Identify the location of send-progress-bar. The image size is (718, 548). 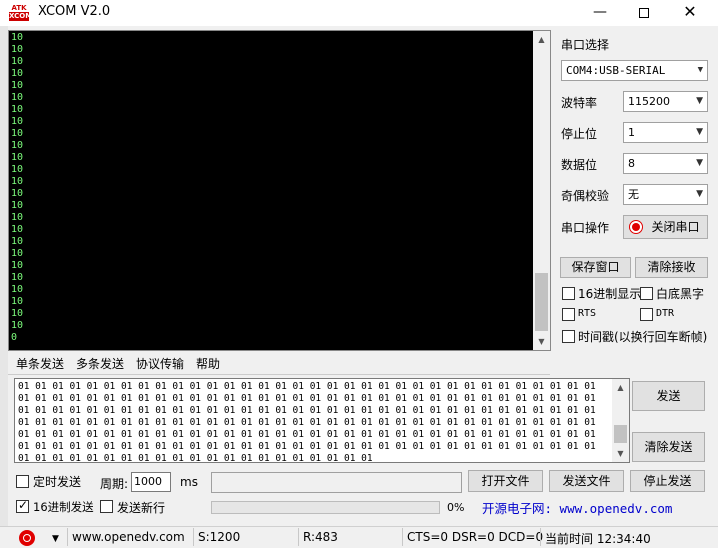
(325, 507).